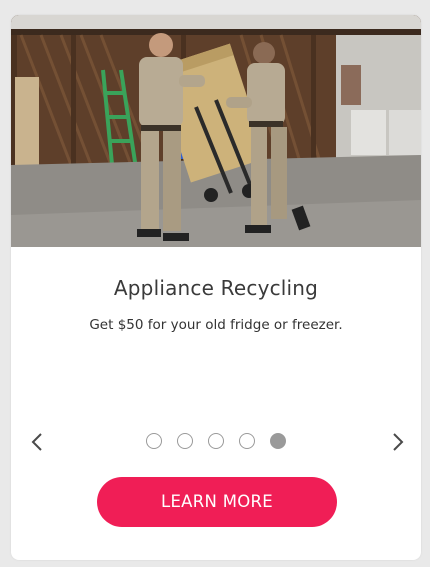 The width and height of the screenshot is (430, 567). What do you see at coordinates (217, 502) in the screenshot?
I see `learn-more-button: LEARN MORE` at bounding box center [217, 502].